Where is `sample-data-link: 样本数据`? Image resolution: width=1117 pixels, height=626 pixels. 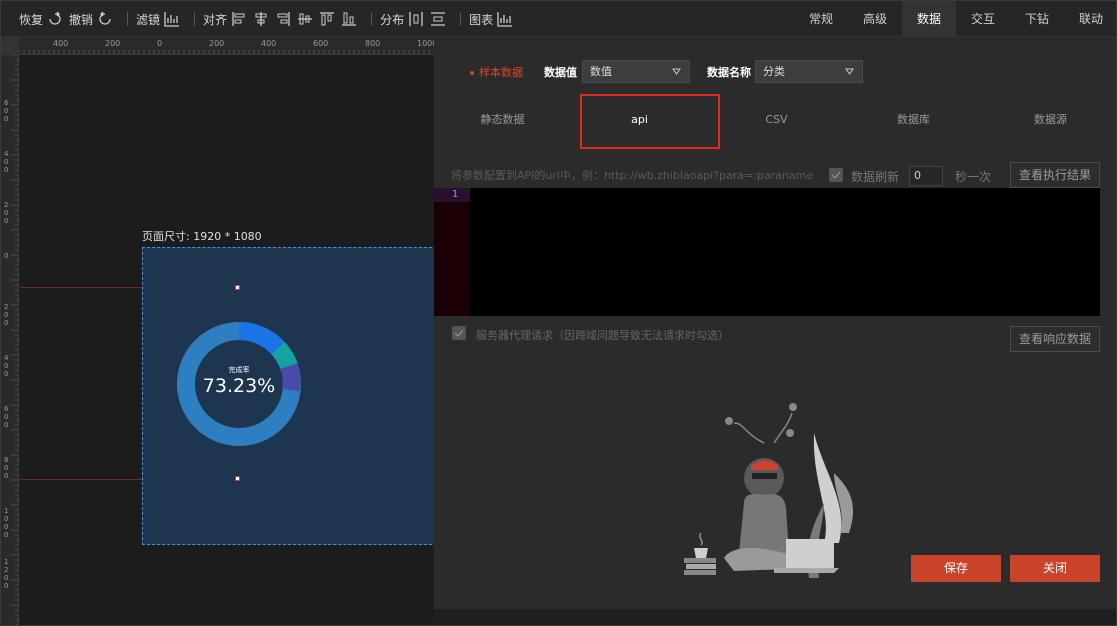 sample-data-link: 样本数据 is located at coordinates (496, 72).